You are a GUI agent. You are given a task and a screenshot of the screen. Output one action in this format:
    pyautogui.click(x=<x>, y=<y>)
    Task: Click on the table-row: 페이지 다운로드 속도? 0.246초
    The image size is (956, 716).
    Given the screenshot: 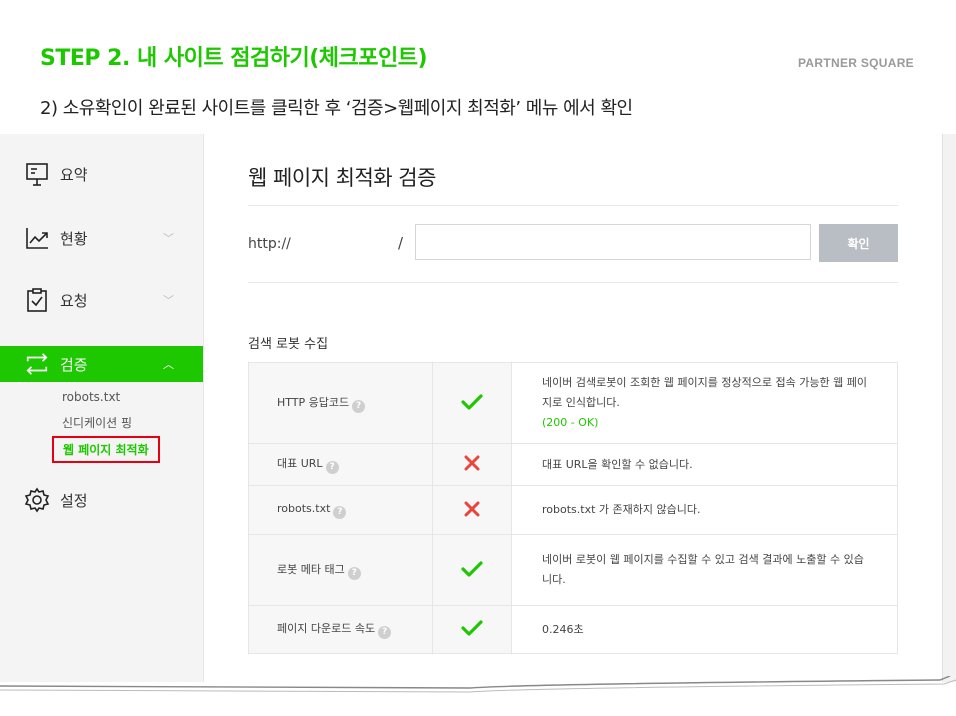 What is the action you would take?
    pyautogui.click(x=573, y=629)
    